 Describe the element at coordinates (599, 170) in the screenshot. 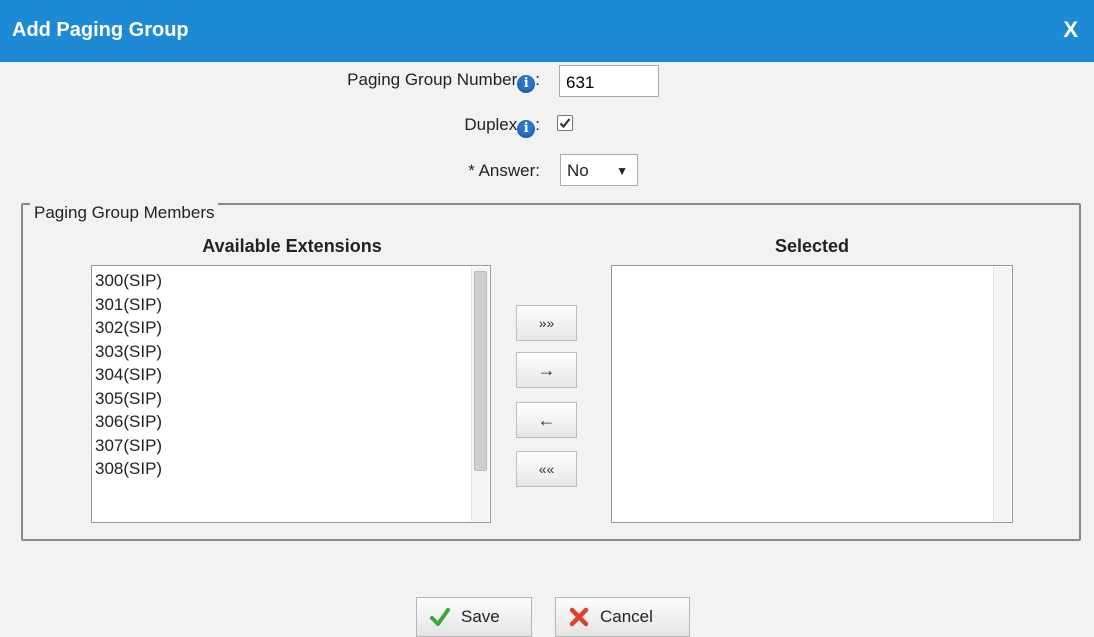

I see `answer-select: No ▼` at that location.